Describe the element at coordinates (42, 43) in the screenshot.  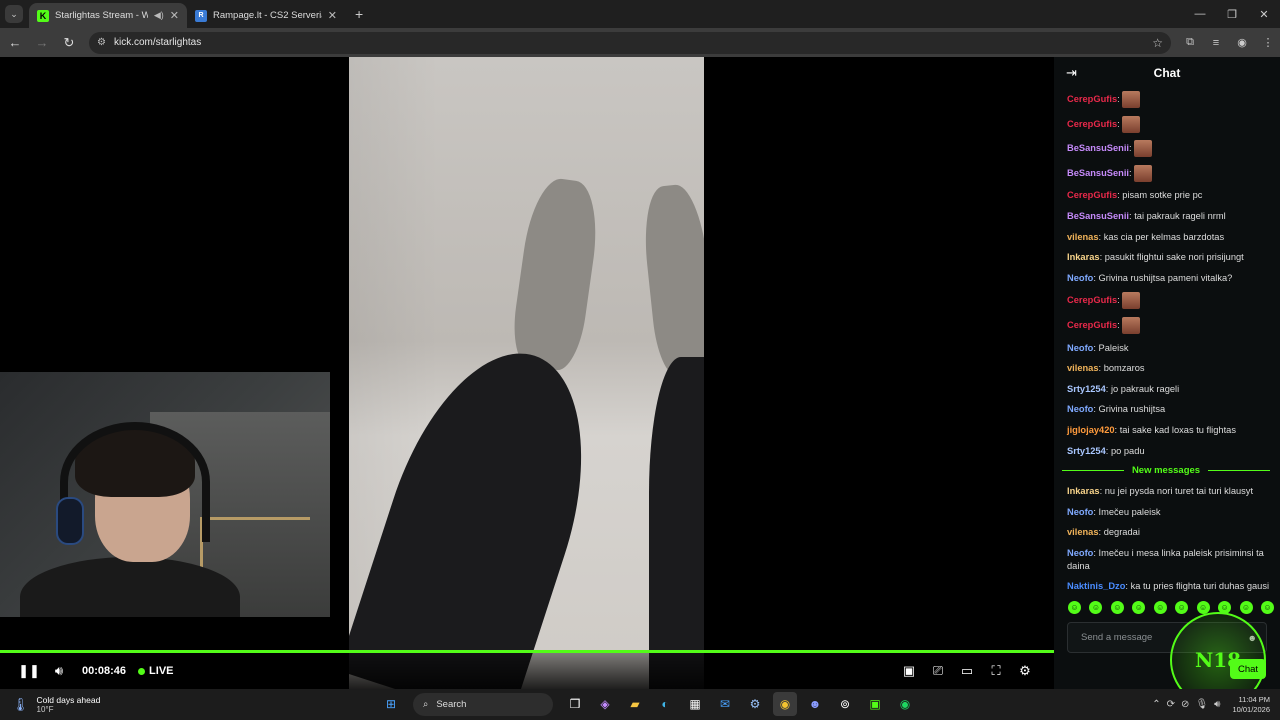
I see `forward-arrow-icon: →` at that location.